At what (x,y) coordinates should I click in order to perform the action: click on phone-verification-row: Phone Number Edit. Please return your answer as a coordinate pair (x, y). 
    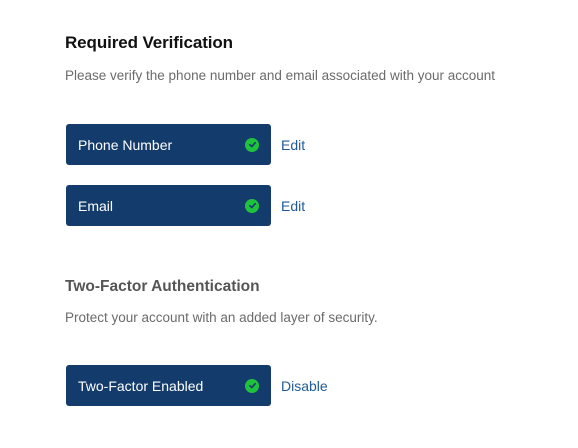
    Looking at the image, I should click on (185, 144).